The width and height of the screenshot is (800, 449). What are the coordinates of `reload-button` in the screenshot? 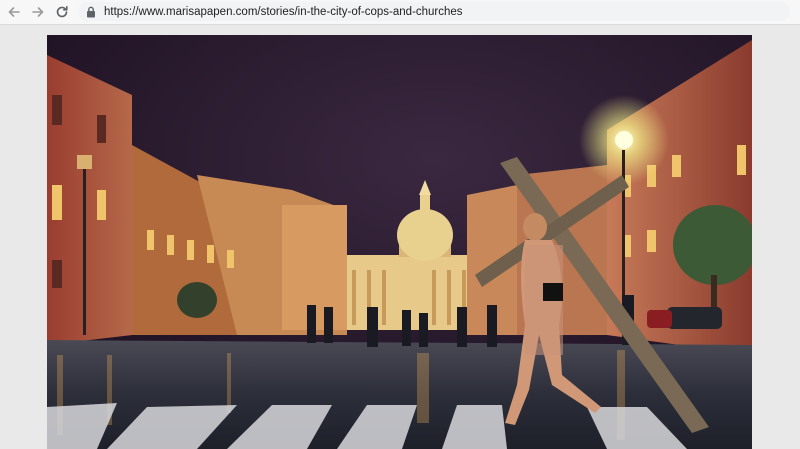 It's located at (62, 12).